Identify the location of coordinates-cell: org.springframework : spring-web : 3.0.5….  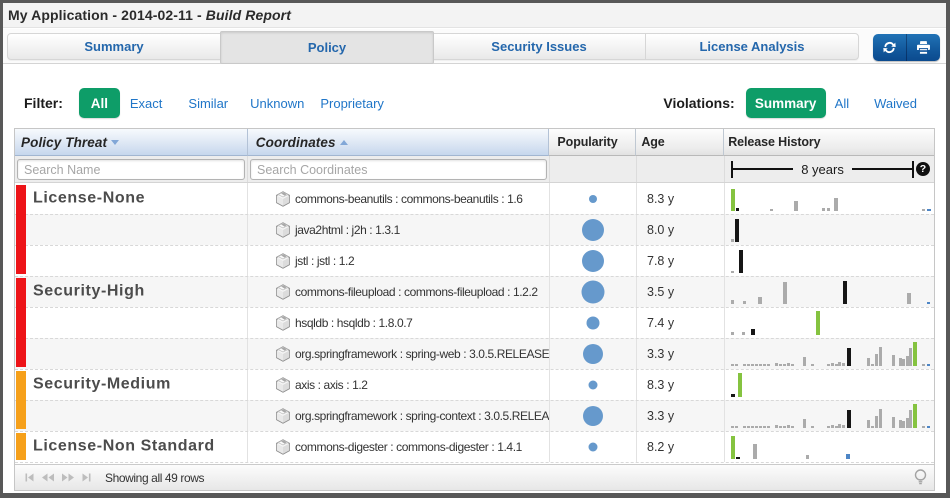
(399, 353).